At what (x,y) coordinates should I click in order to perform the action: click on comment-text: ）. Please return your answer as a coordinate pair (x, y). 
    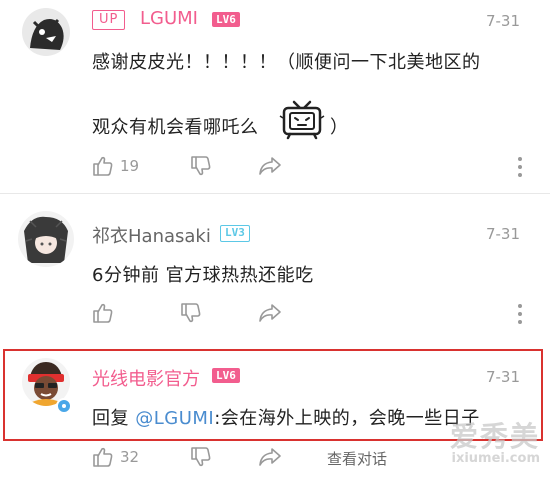
    Looking at the image, I should click on (339, 127).